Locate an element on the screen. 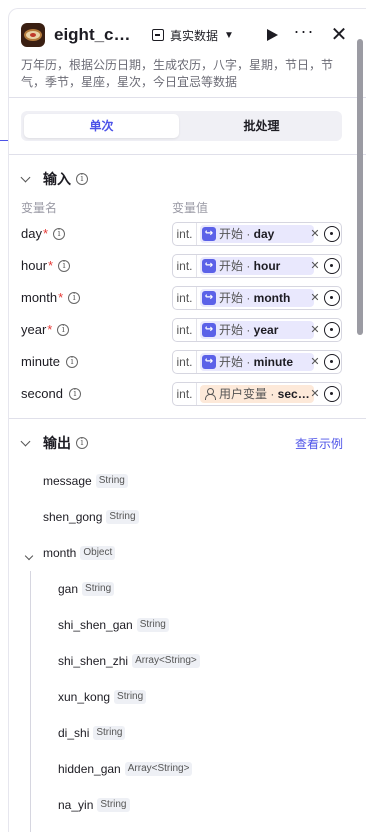 Image resolution: width=366 pixels, height=832 pixels. var-value-field: int. ↪ 开始 · month ✕ is located at coordinates (257, 298).